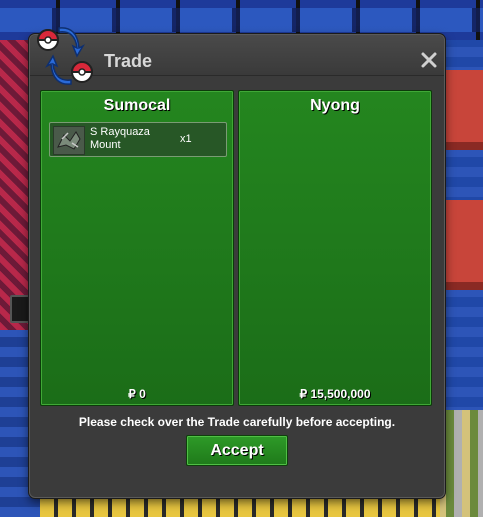  What do you see at coordinates (237, 450) in the screenshot?
I see `accept-button: Accept` at bounding box center [237, 450].